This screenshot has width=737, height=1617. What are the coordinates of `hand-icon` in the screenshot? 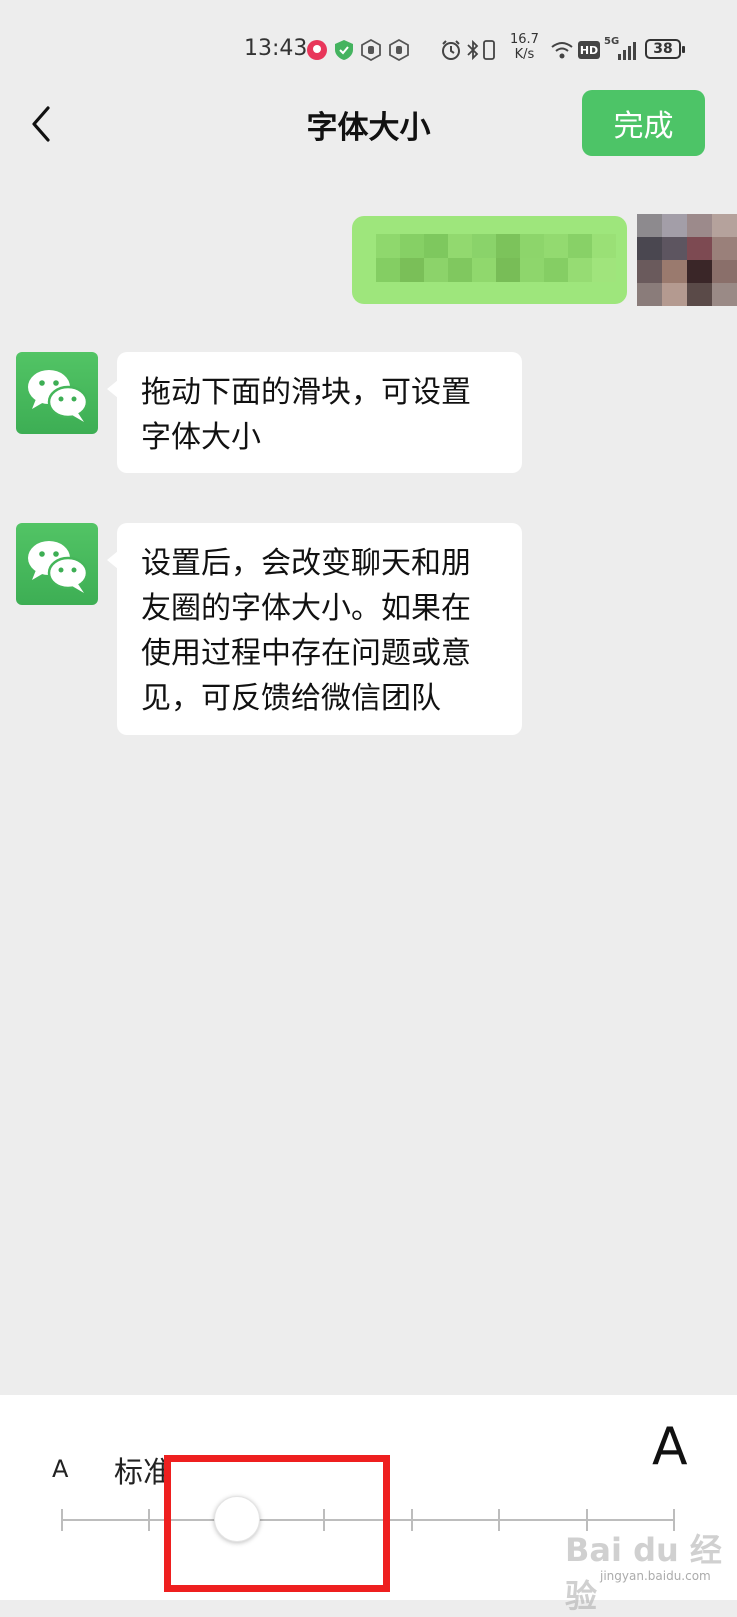 It's located at (371, 50).